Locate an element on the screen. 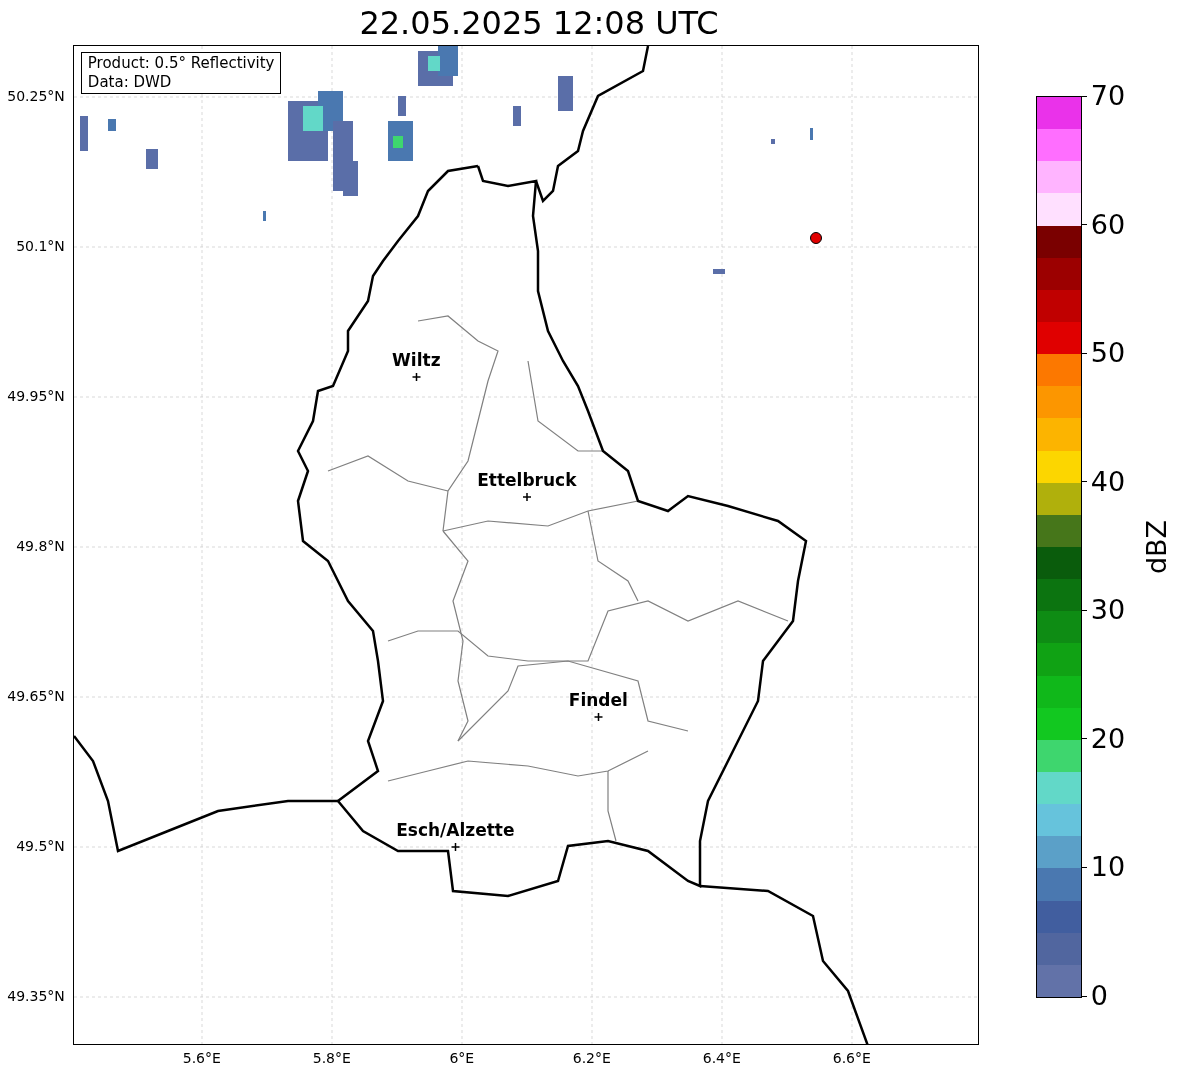 The height and width of the screenshot is (1081, 1184). latitude-label: 50.25°N is located at coordinates (36, 96).